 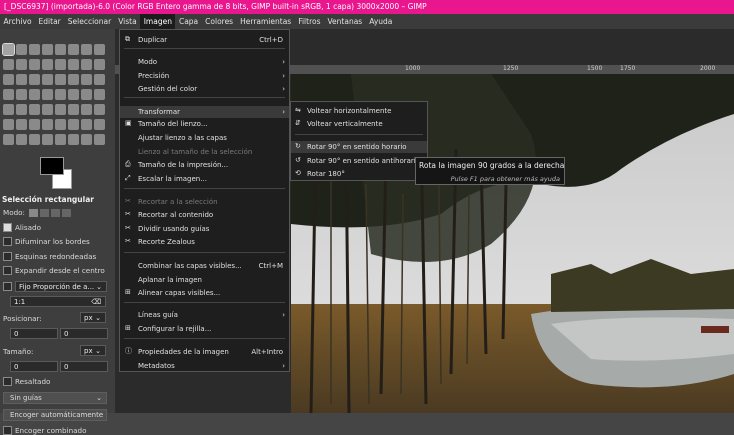 I want to click on menu-item-duplicar: ⧉ Duplicar Ctrl+D, so click(x=204, y=40).